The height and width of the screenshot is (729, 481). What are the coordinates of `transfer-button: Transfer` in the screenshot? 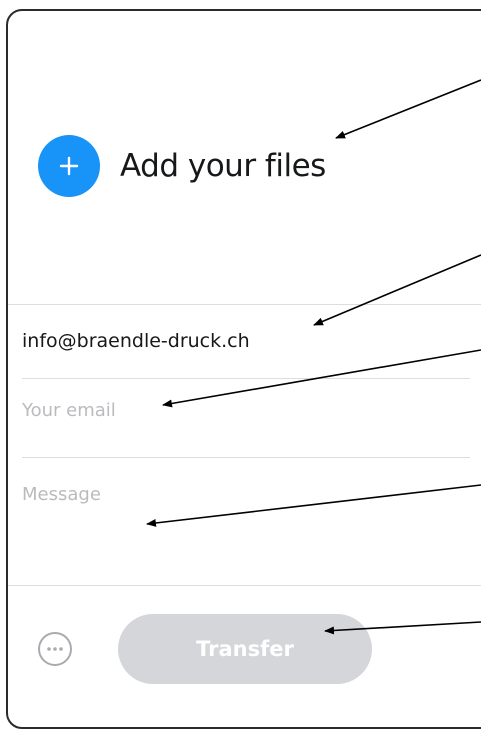 It's located at (245, 649).